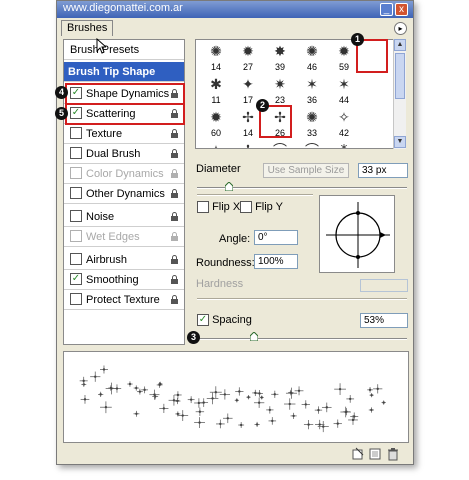 This screenshot has height=480, width=469. I want to click on flip-y-box, so click(246, 207).